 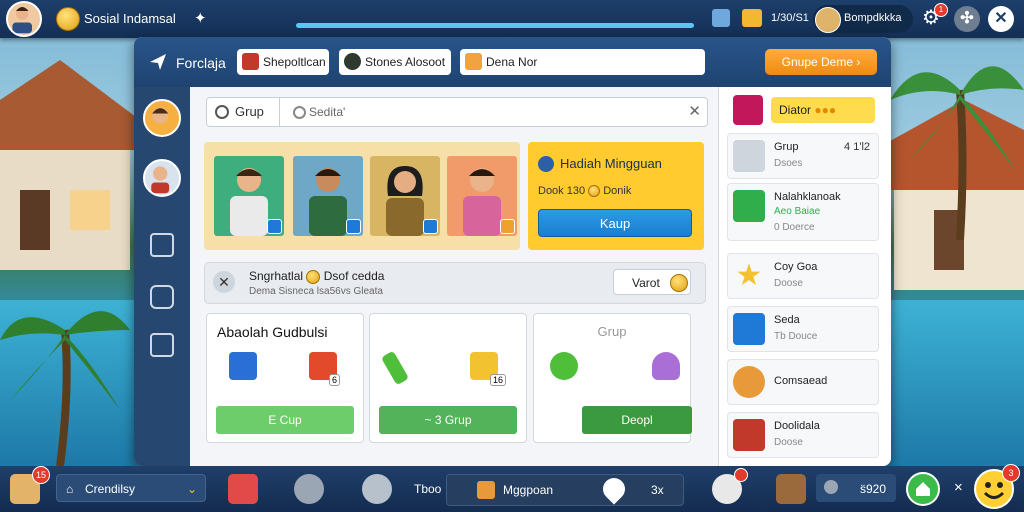 What do you see at coordinates (825, 110) in the screenshot?
I see `coin-row-icon: ●●●` at bounding box center [825, 110].